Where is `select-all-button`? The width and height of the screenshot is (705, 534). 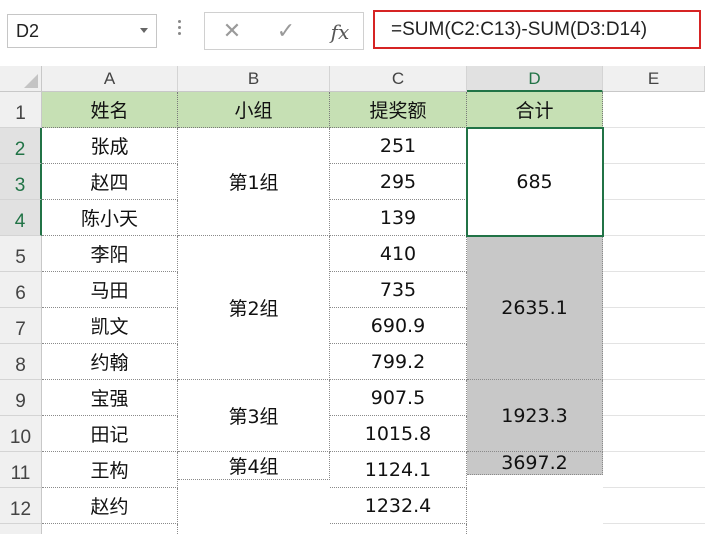
select-all-button is located at coordinates (21, 79).